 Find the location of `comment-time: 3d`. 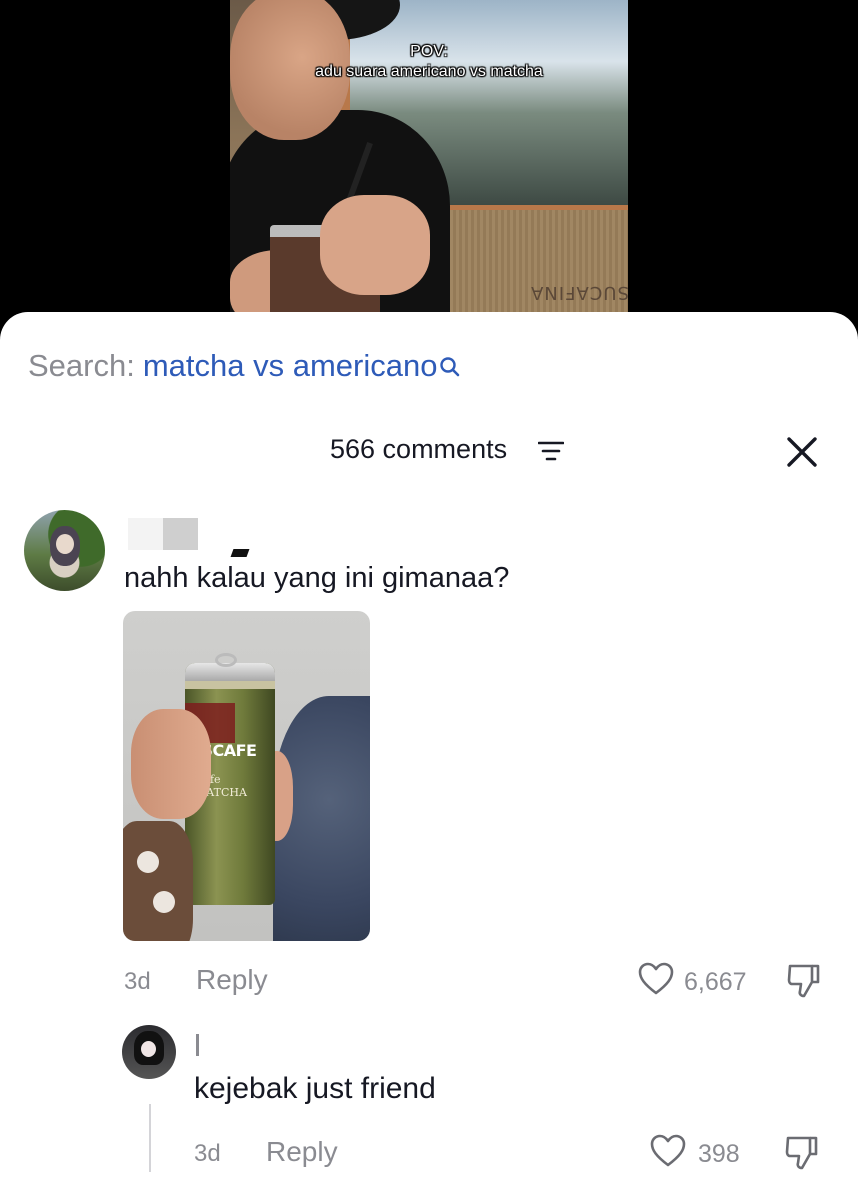

comment-time: 3d is located at coordinates (137, 981).